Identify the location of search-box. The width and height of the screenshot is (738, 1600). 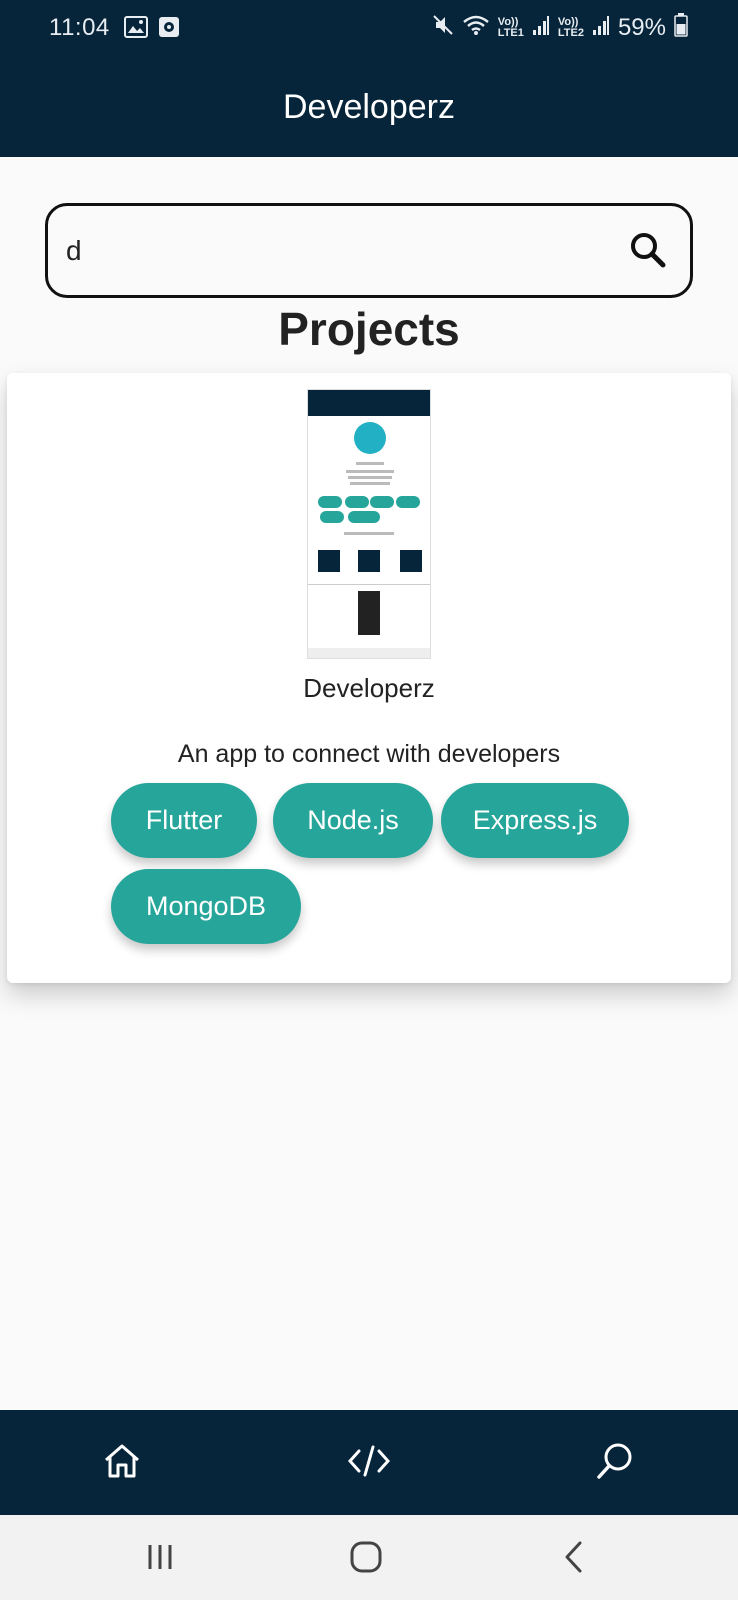
(369, 250).